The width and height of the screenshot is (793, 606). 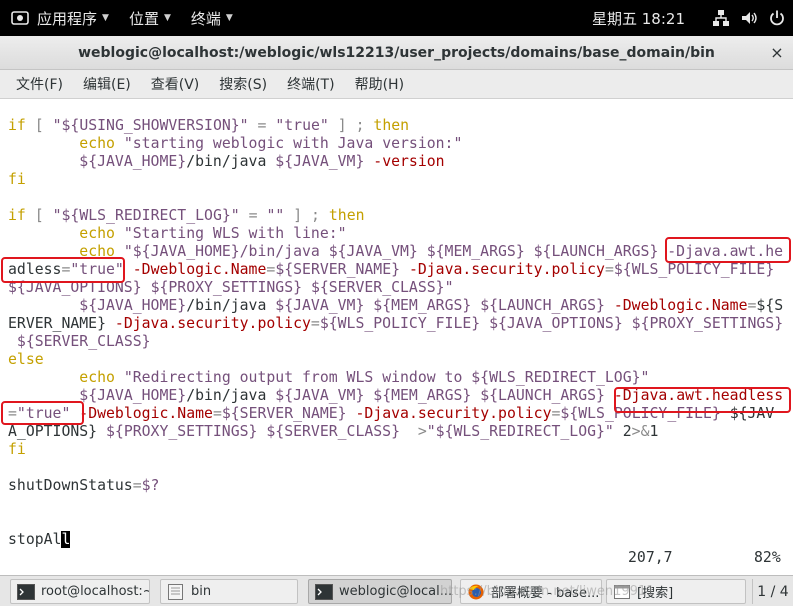 I want to click on menu-terminal: 终端(T), so click(x=310, y=84).